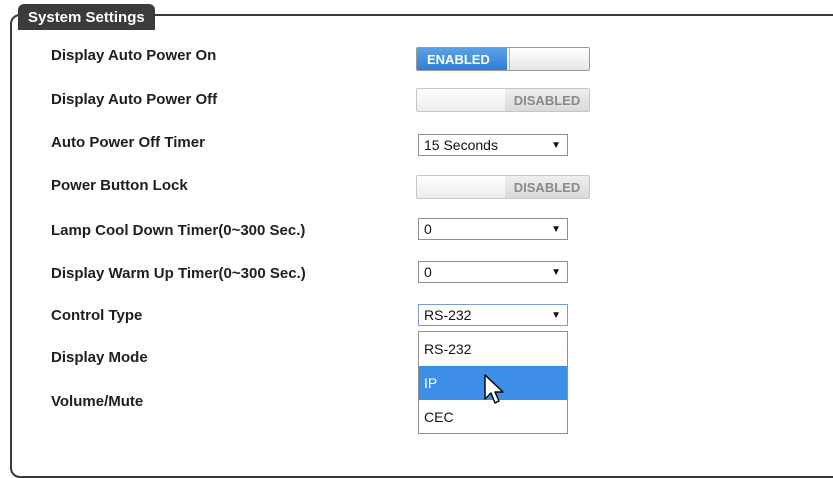 This screenshot has width=833, height=478. I want to click on display-auto-power-on-toggle: ENABLED, so click(503, 59).